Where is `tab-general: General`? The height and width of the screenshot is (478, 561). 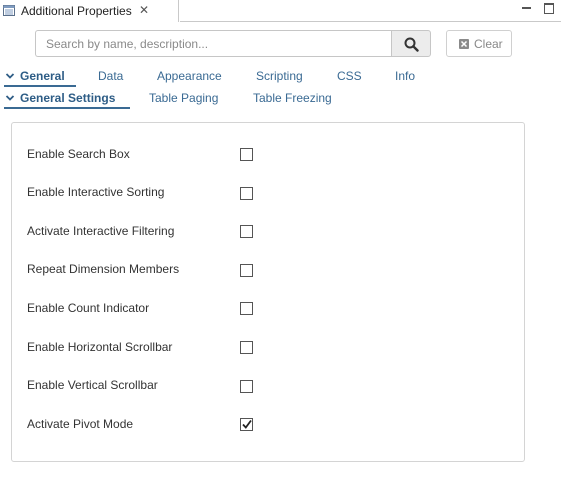
tab-general: General is located at coordinates (42, 76).